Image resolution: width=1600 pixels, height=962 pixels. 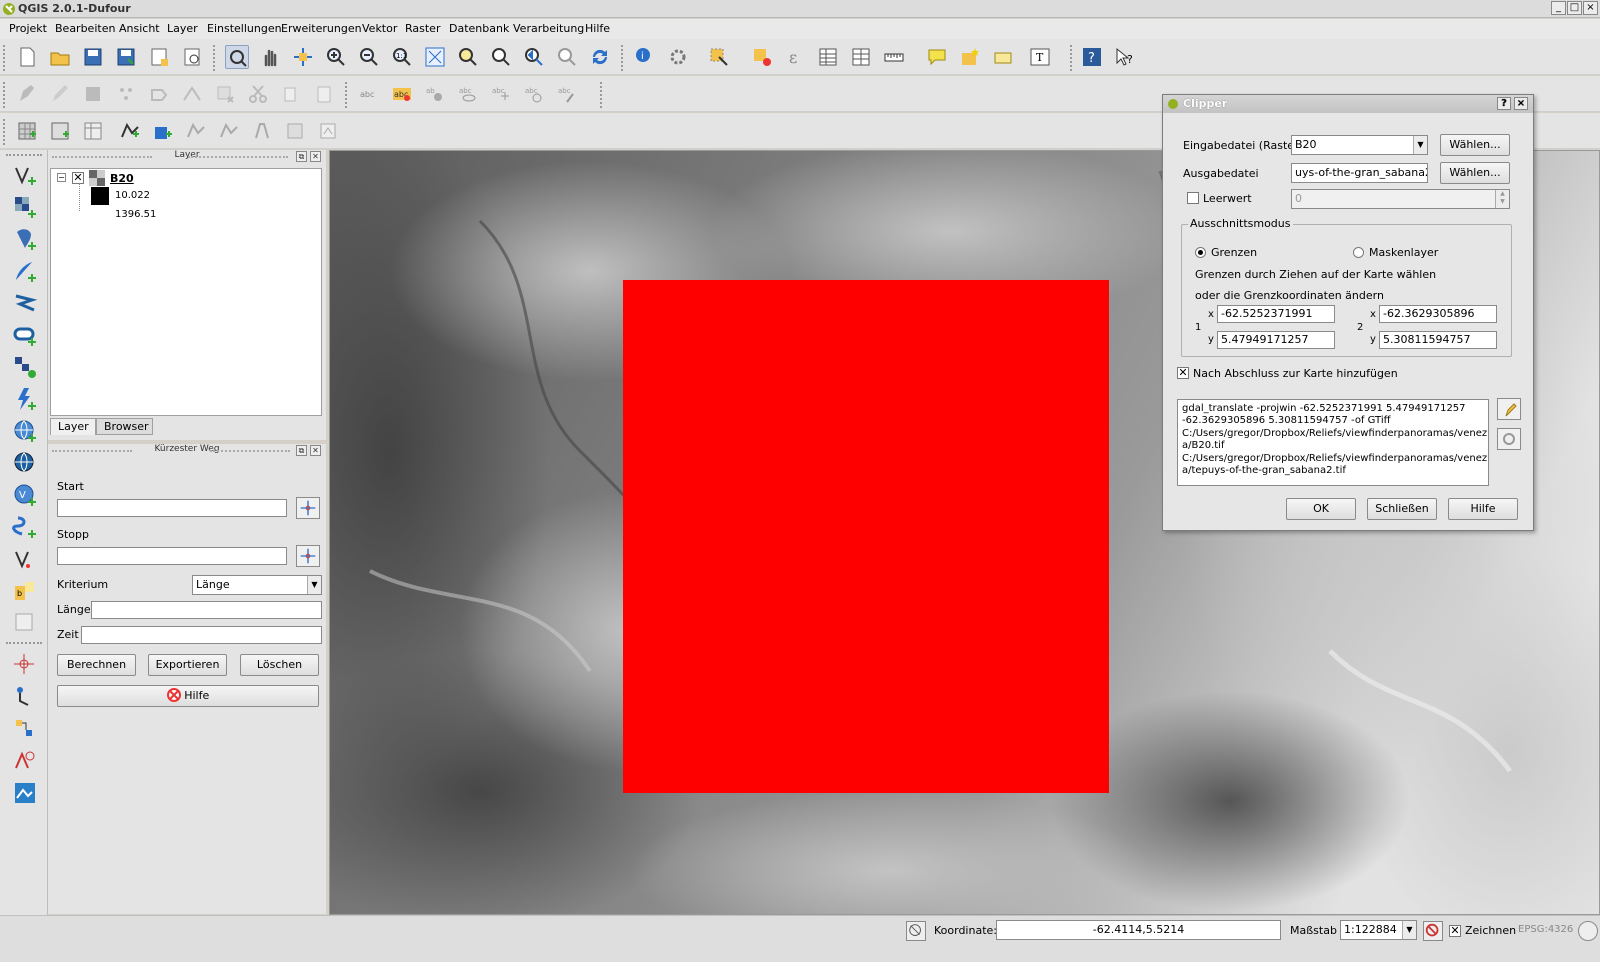 I want to click on minimize-button: _, so click(x=1558, y=8).